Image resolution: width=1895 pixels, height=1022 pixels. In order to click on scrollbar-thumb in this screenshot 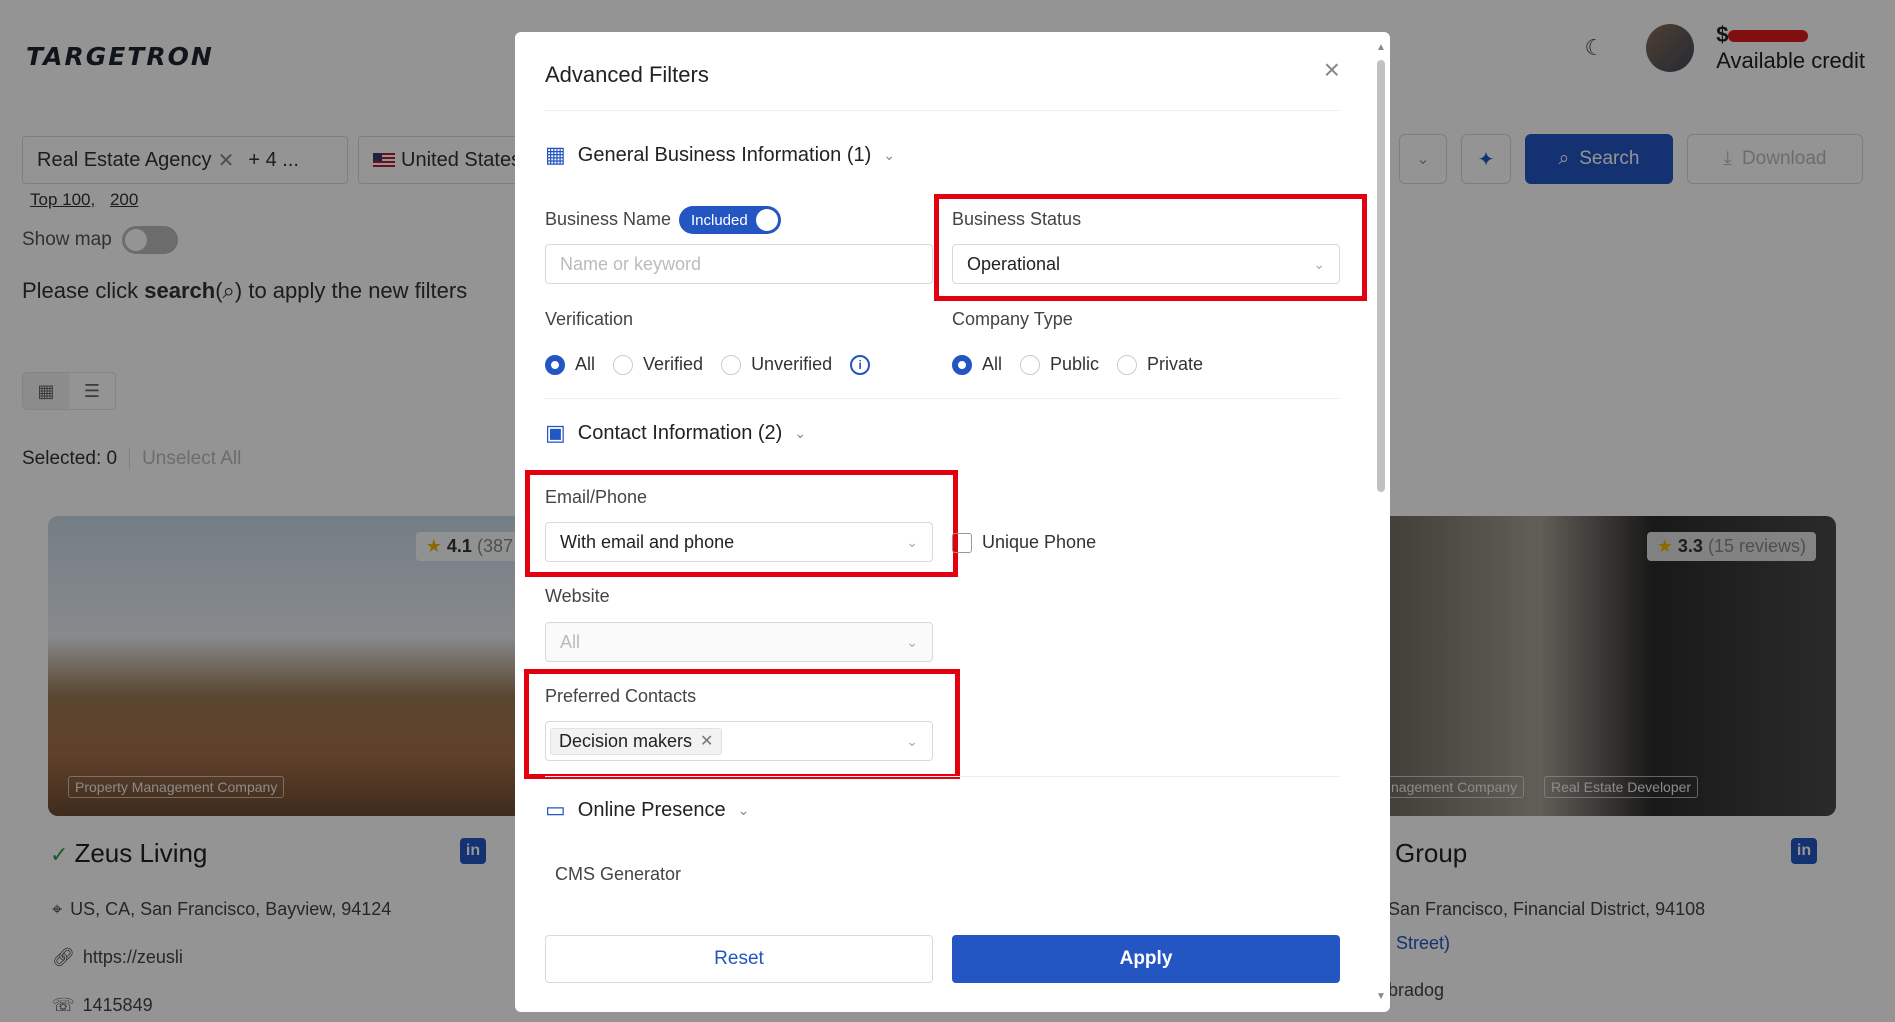, I will do `click(1381, 276)`.